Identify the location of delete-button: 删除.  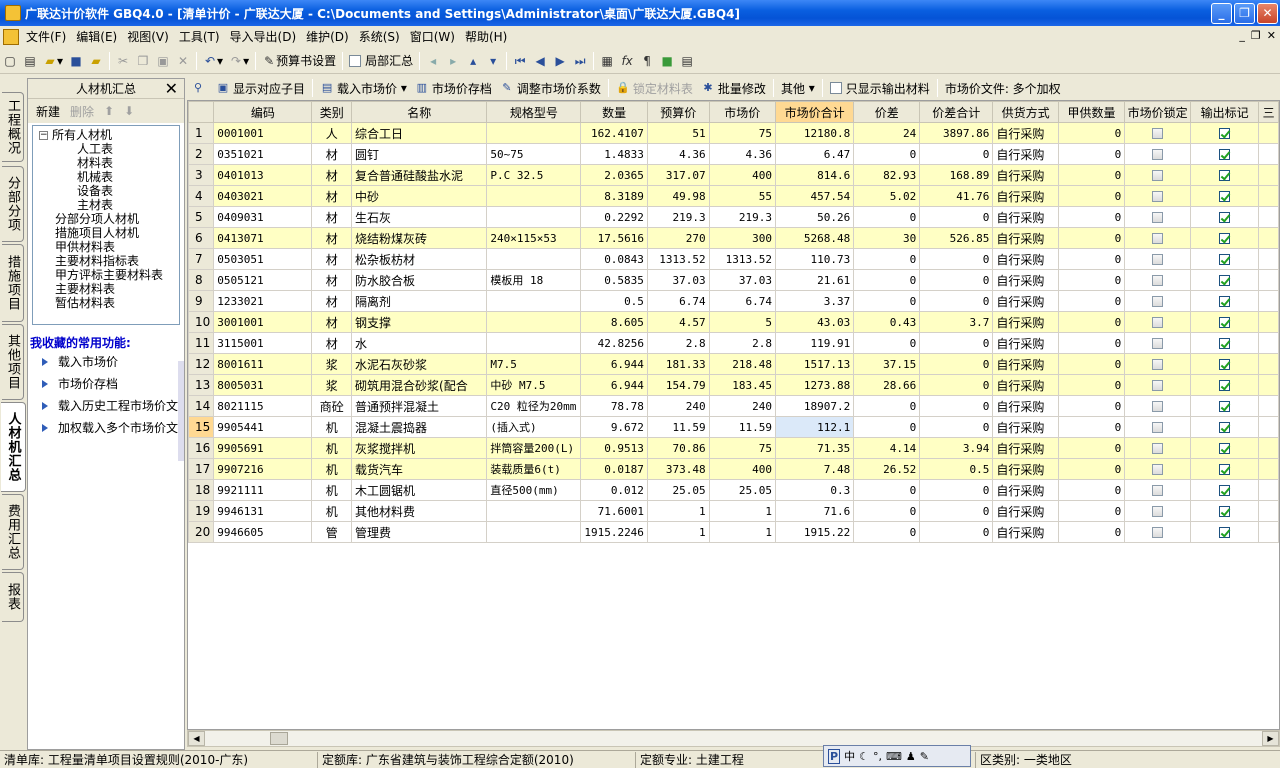
(82, 111).